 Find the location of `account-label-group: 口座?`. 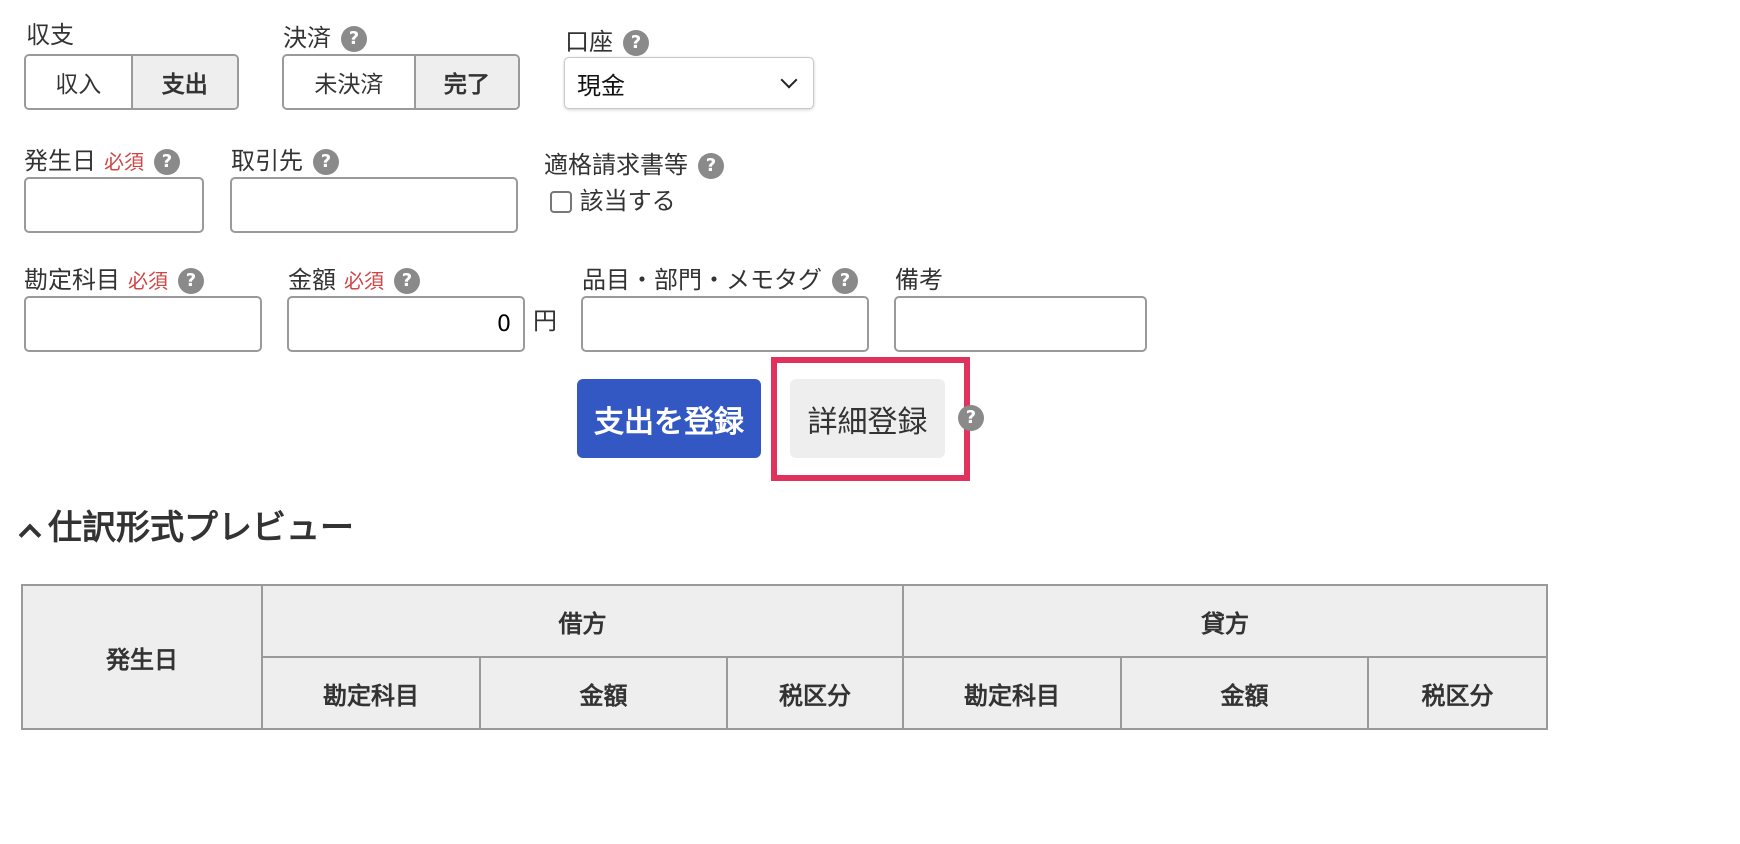

account-label-group: 口座? is located at coordinates (607, 42).